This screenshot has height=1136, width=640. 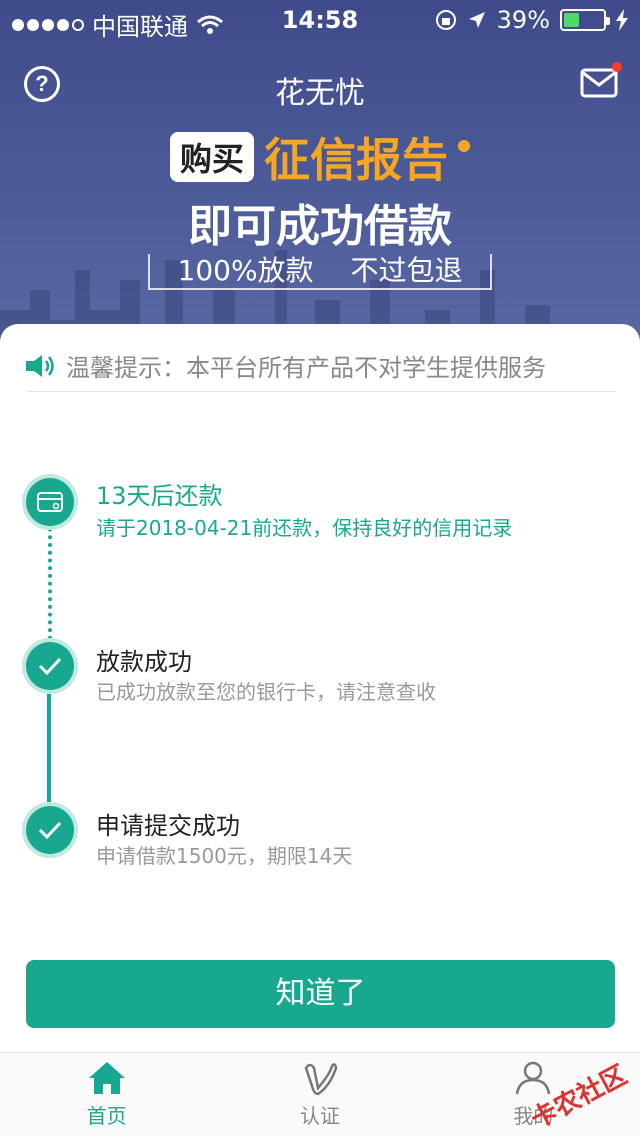 I want to click on tab-home: 首页, so click(x=106, y=1094).